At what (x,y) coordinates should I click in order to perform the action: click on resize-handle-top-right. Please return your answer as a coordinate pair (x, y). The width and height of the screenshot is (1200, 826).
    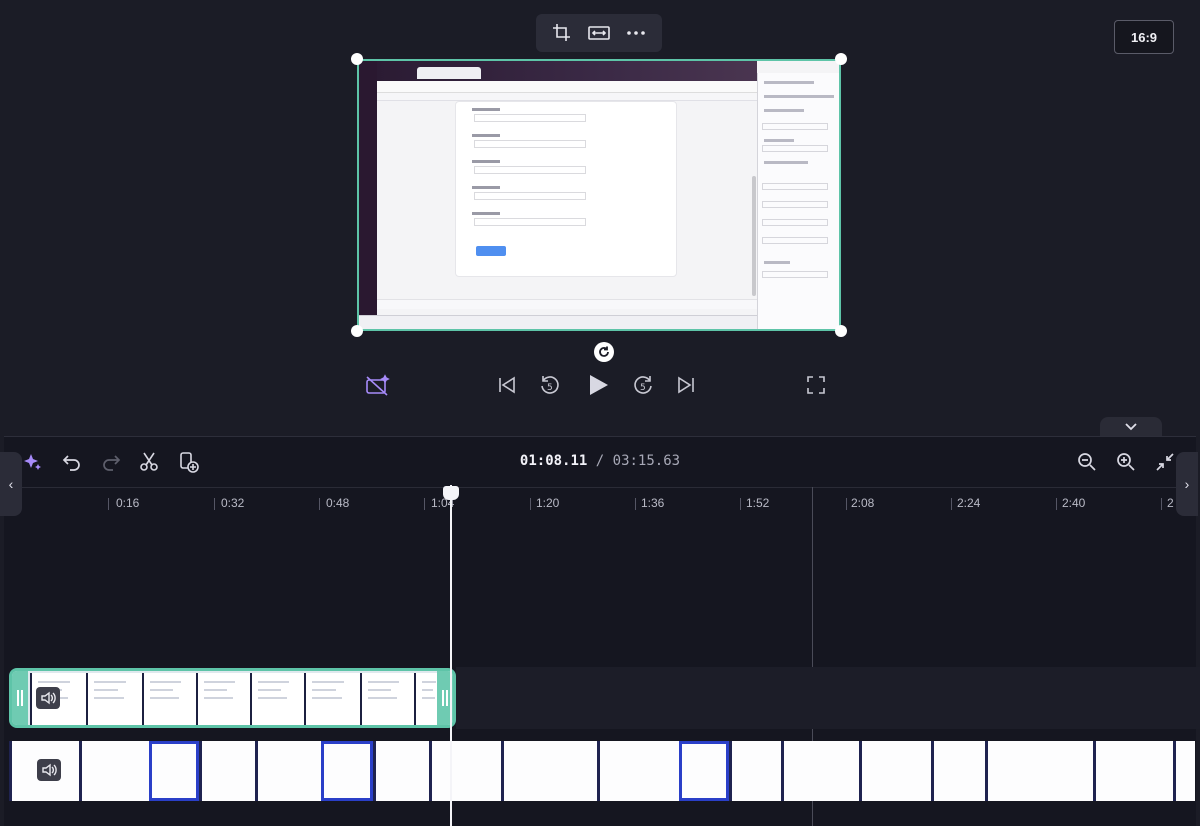
    Looking at the image, I should click on (841, 59).